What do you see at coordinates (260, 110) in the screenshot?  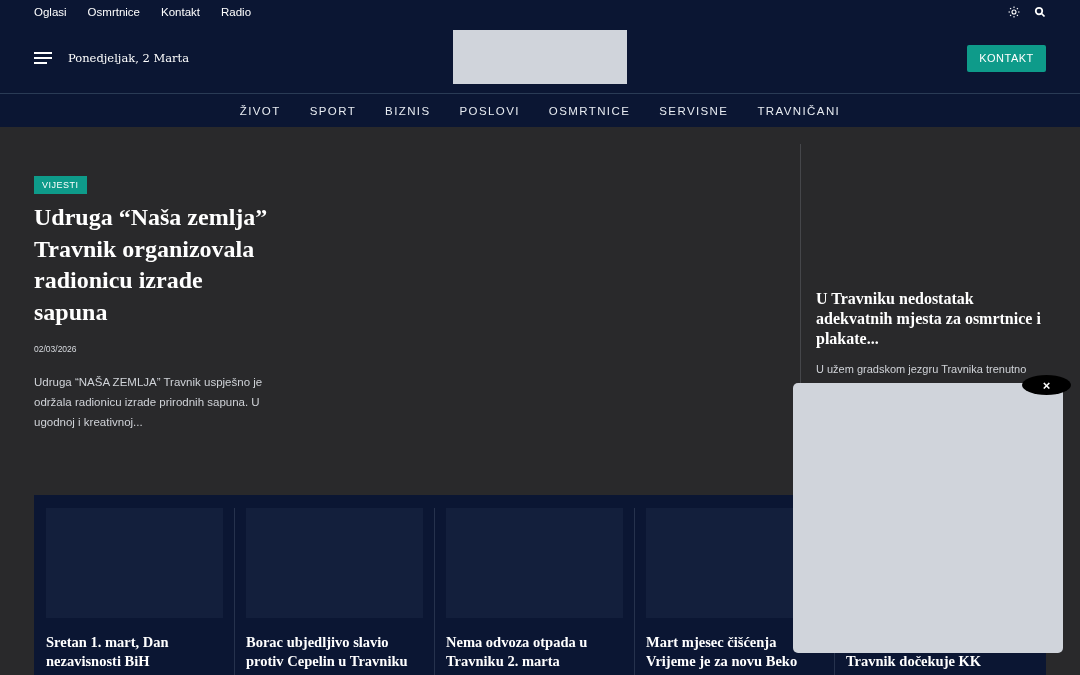 I see `nav-link: ŽIVOT` at bounding box center [260, 110].